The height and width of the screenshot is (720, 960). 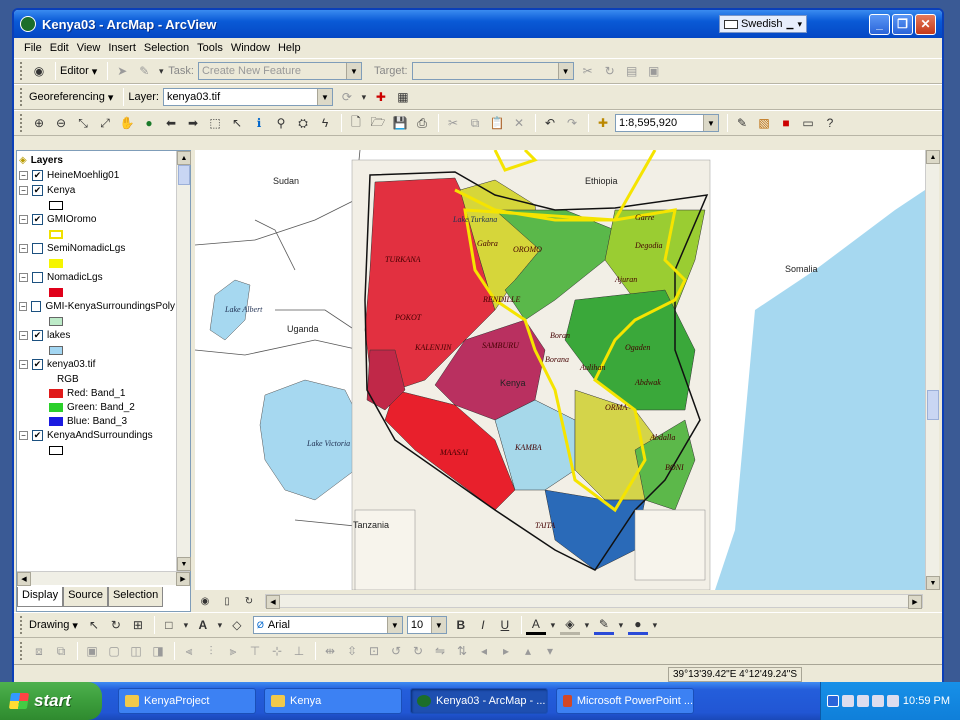 I want to click on bring-forward-icon: ◫, so click(x=136, y=651).